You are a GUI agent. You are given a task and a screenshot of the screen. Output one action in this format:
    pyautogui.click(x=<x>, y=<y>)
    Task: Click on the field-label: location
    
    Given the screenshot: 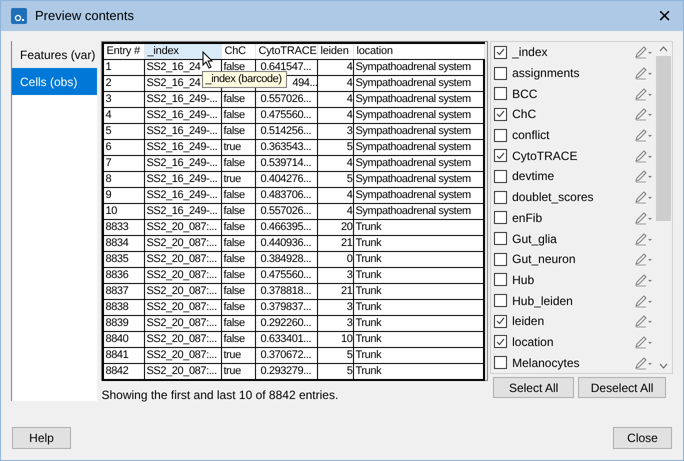 What is the action you would take?
    pyautogui.click(x=533, y=342)
    